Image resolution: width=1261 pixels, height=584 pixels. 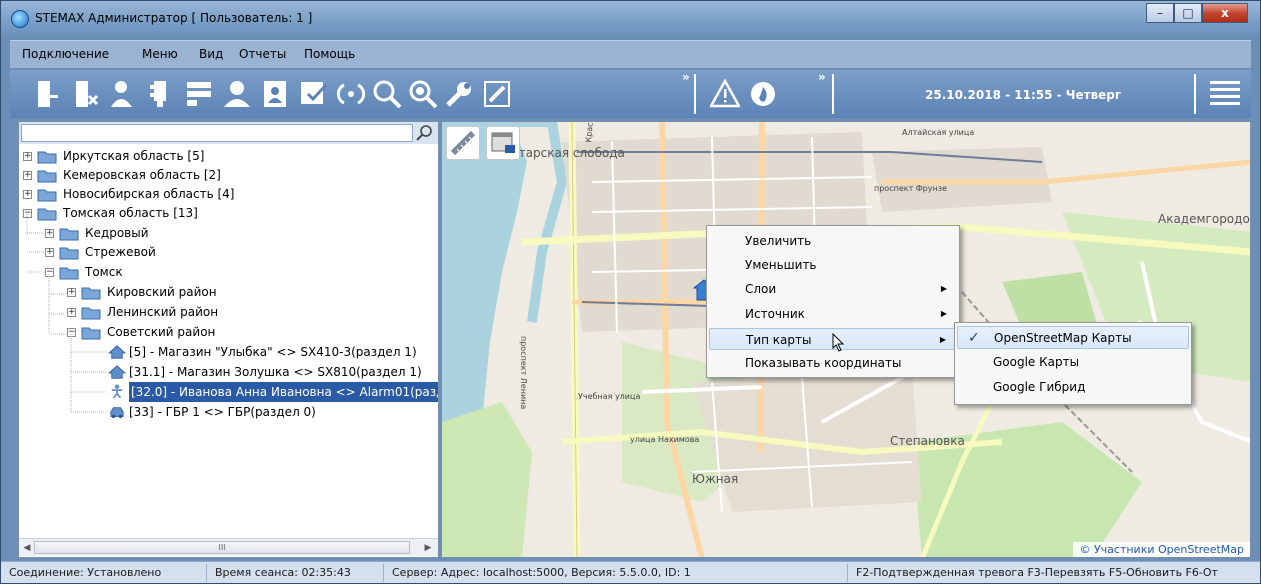 What do you see at coordinates (47, 94) in the screenshot?
I see `device-add-icon` at bounding box center [47, 94].